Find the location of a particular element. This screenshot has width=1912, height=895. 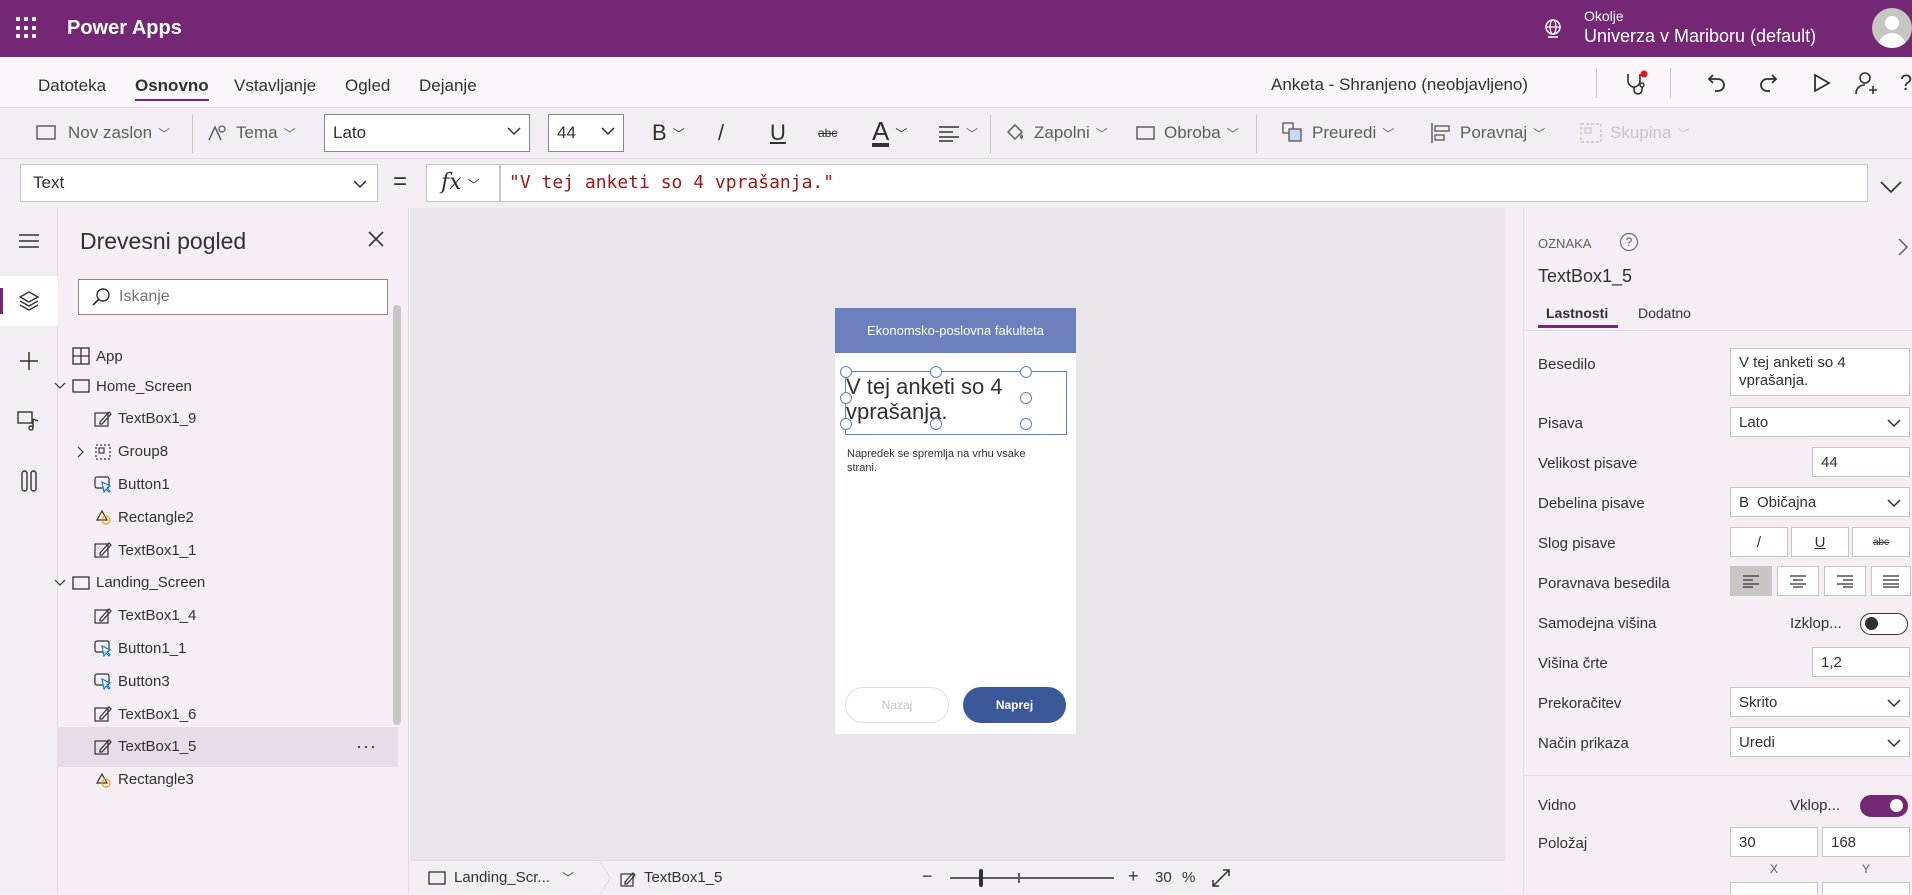

formula-input: "V tej anketi so 4 vprašanja." is located at coordinates (1184, 183).